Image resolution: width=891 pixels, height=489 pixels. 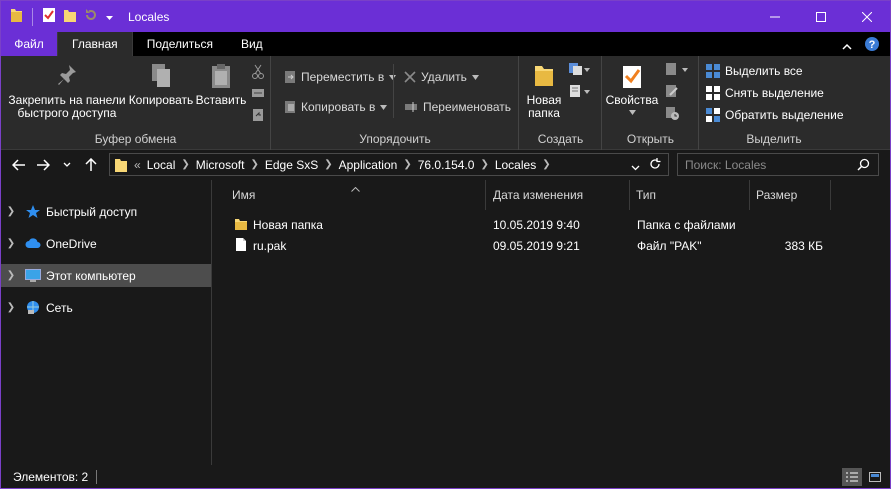 I want to click on arrow-right-icon, so click(x=43, y=165).